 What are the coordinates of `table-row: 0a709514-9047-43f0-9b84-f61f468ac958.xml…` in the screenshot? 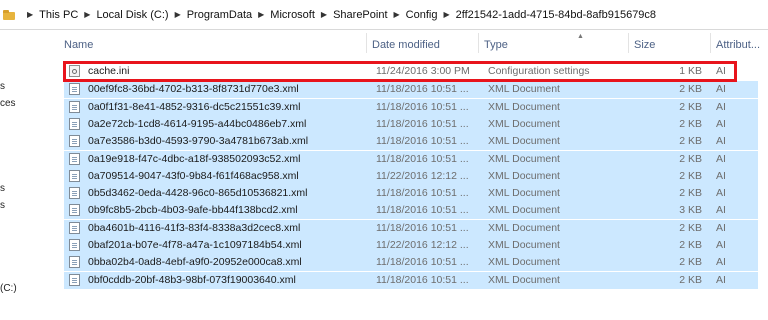 It's located at (411, 176).